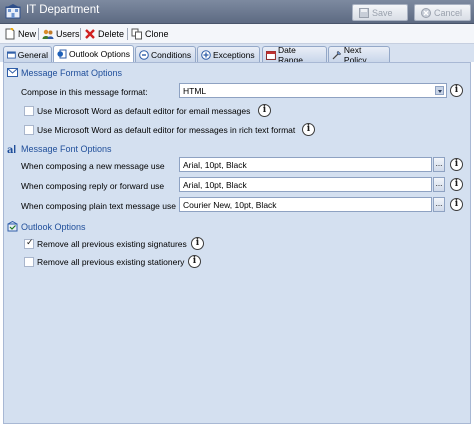  What do you see at coordinates (29, 111) in the screenshot?
I see `word-editor-email-checkbox` at bounding box center [29, 111].